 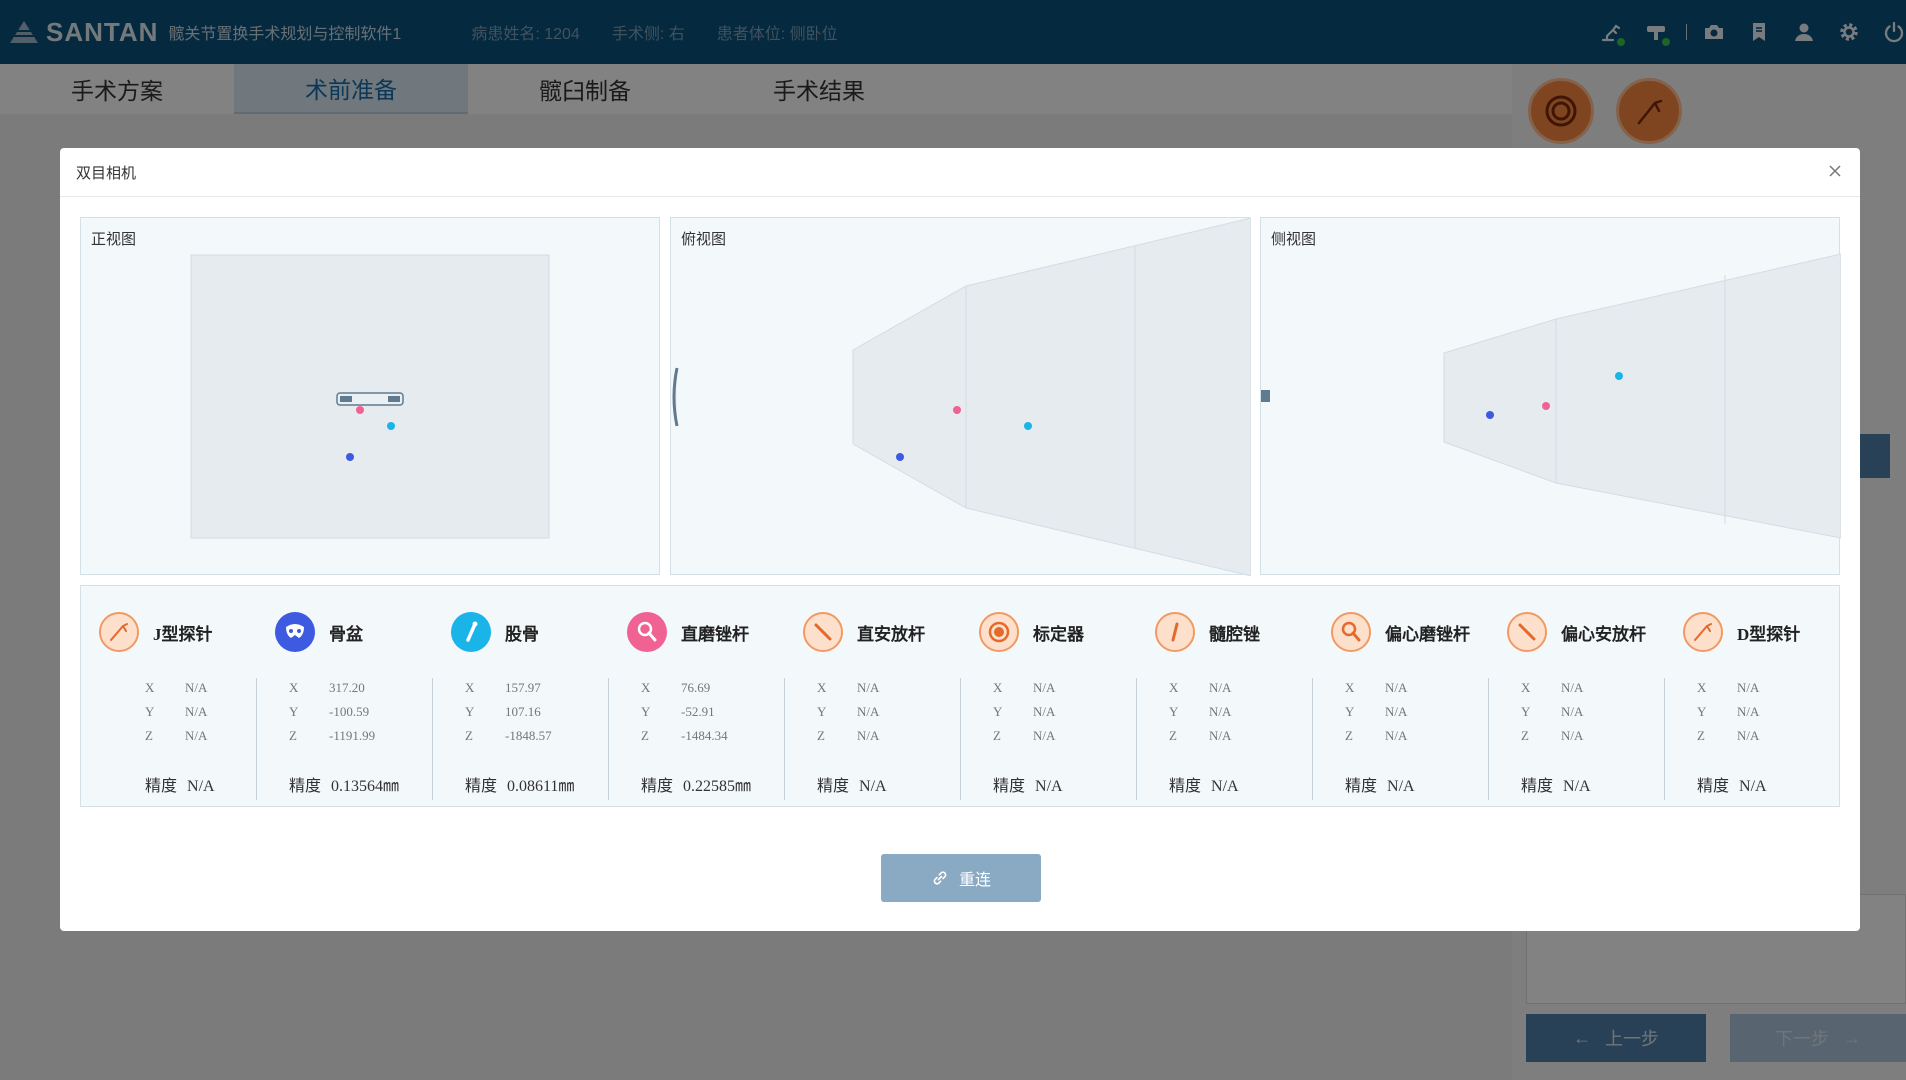 I want to click on coord-z: Z -1484.34, so click(x=711, y=737).